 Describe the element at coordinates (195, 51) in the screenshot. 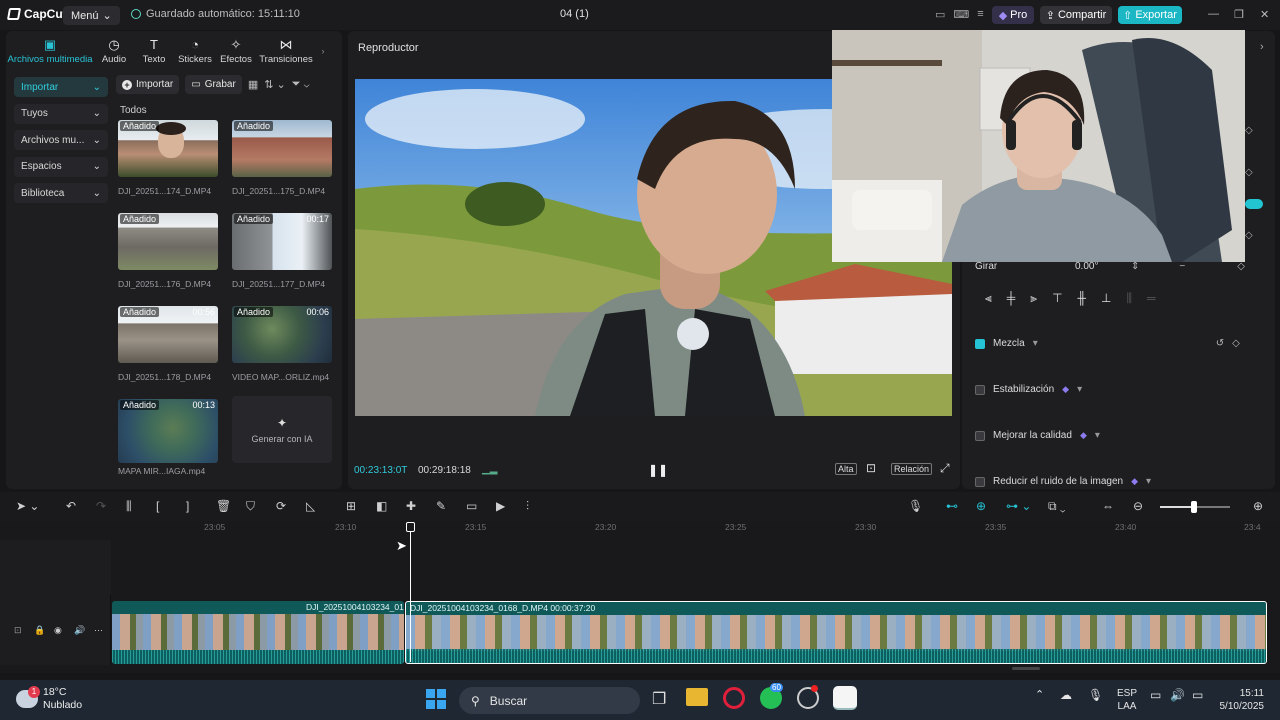

I see `tab-stickers: ◔ Stickers` at that location.